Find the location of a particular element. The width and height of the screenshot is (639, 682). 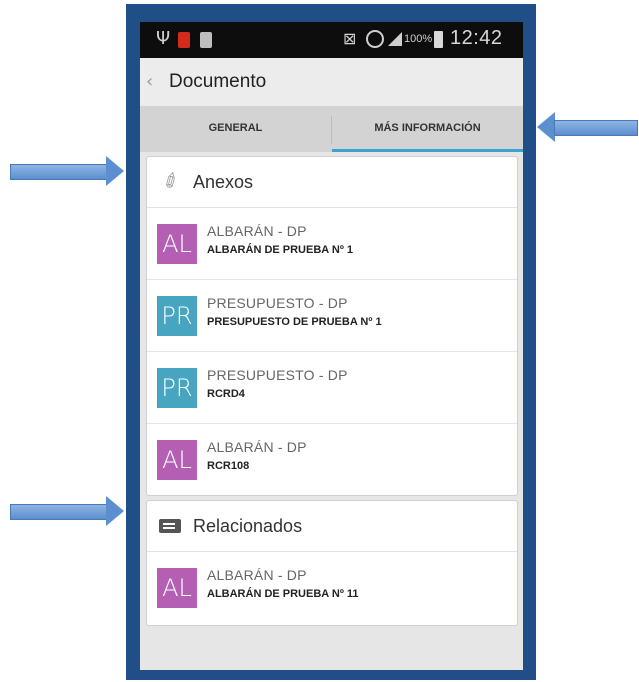

signal-icon is located at coordinates (395, 39).